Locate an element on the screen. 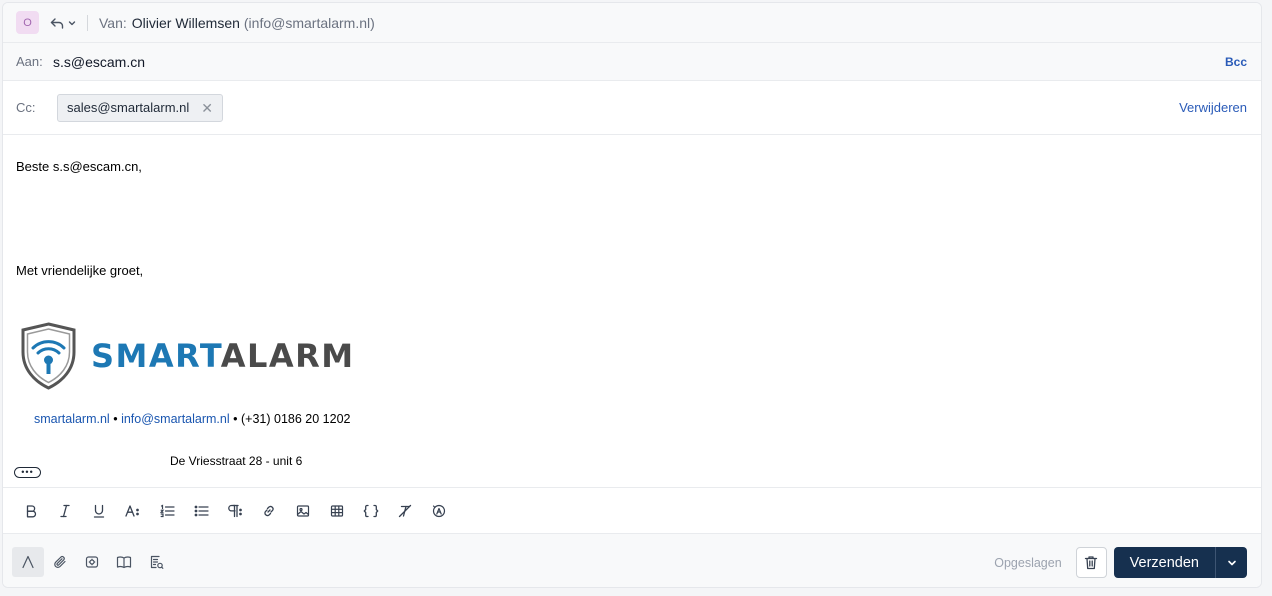 The width and height of the screenshot is (1272, 596). image-icon is located at coordinates (303, 510).